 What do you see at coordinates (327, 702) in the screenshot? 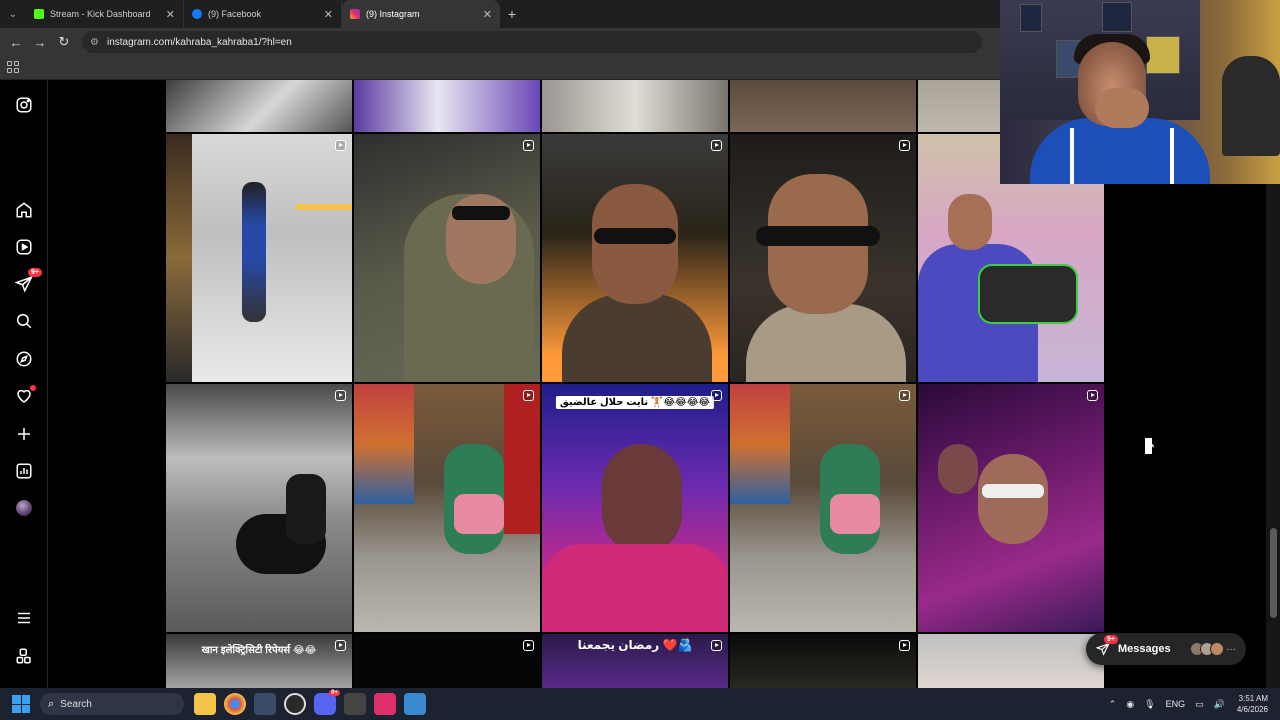
I see `discord-icon: 9+` at bounding box center [327, 702].